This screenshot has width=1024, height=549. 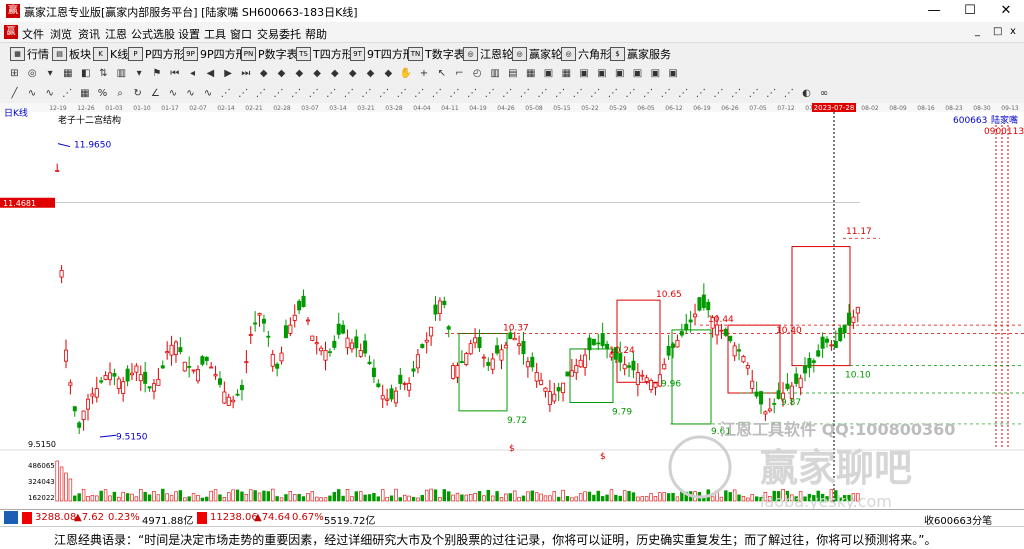 I want to click on mdi-minimize-button: _, so click(x=977, y=31).